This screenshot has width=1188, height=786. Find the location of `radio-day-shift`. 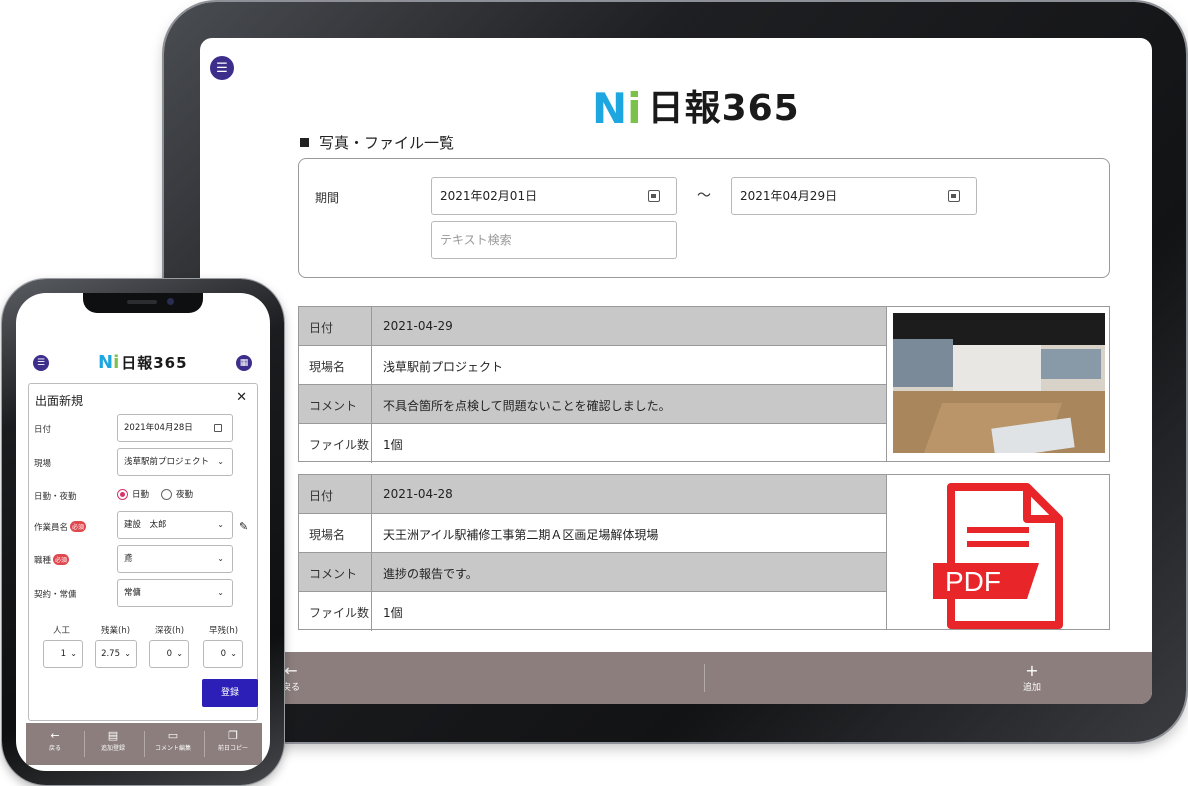

radio-day-shift is located at coordinates (122, 494).